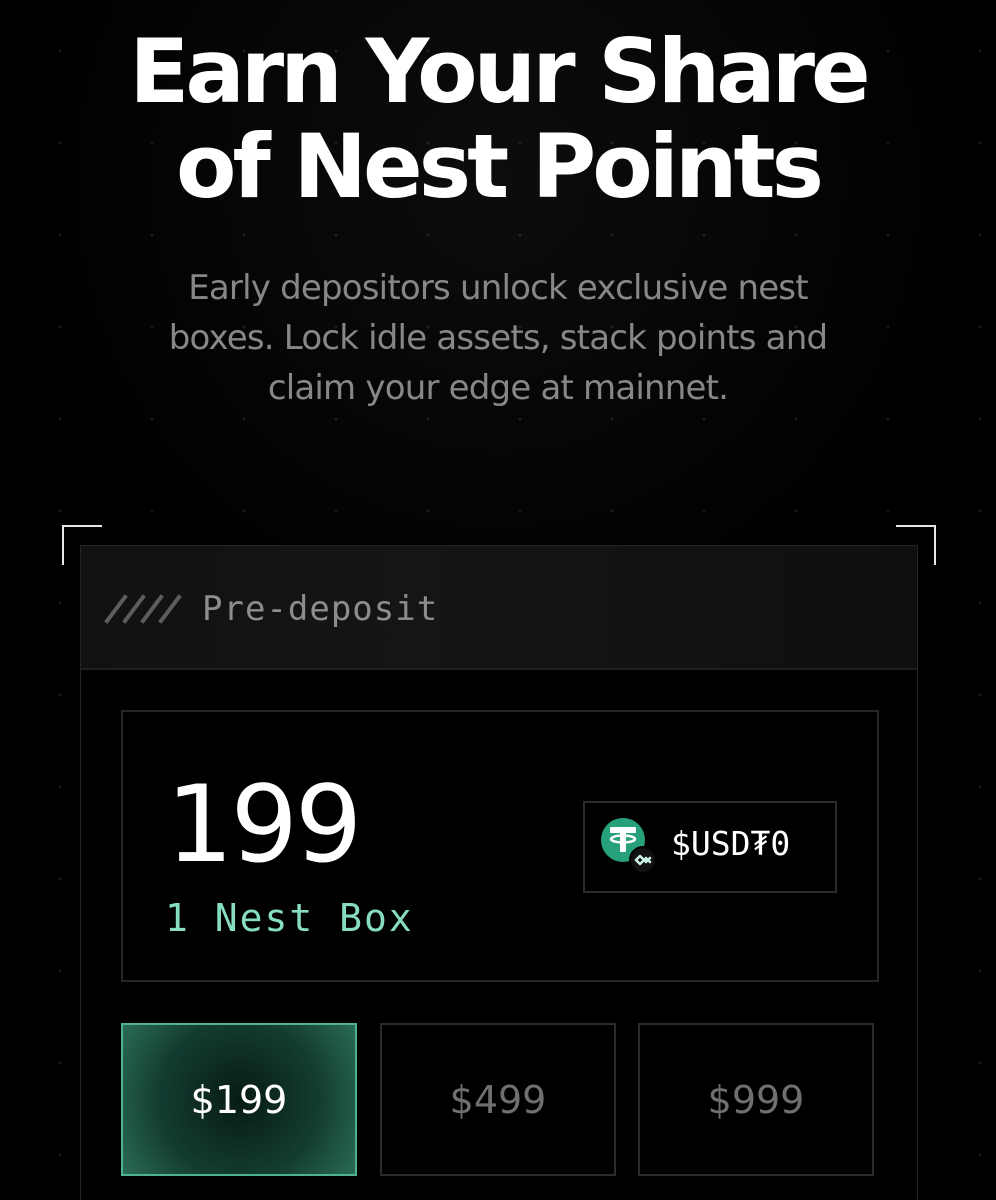  I want to click on page-title-line-2: of Nest Points, so click(499, 166).